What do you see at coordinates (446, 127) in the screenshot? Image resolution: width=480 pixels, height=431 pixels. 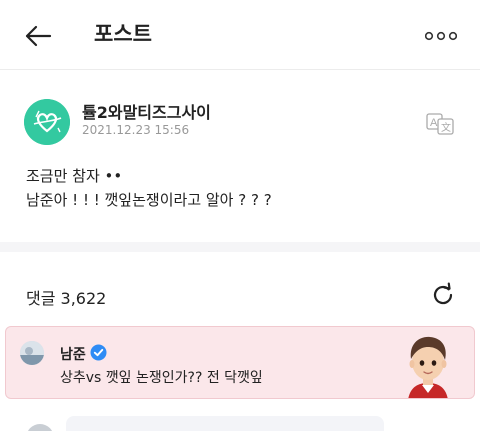 I see `svg-text: 文` at bounding box center [446, 127].